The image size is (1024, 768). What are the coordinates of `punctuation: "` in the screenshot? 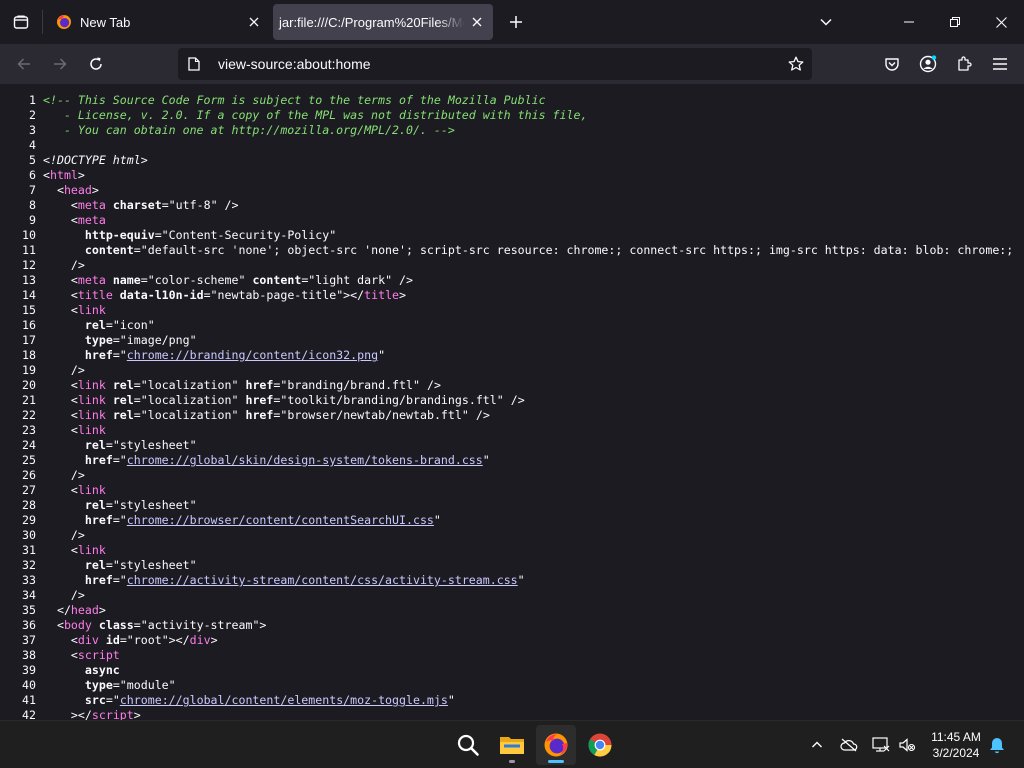 It's located at (437, 520).